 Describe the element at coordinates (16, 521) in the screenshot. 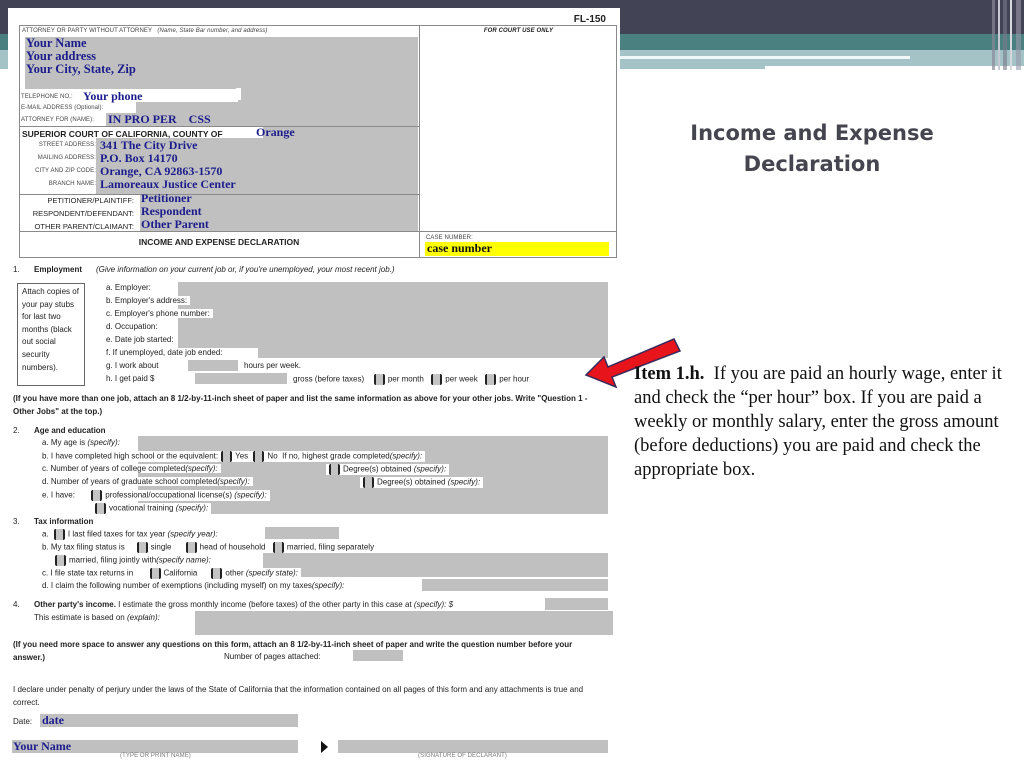

I see `s3-number: 3.` at that location.